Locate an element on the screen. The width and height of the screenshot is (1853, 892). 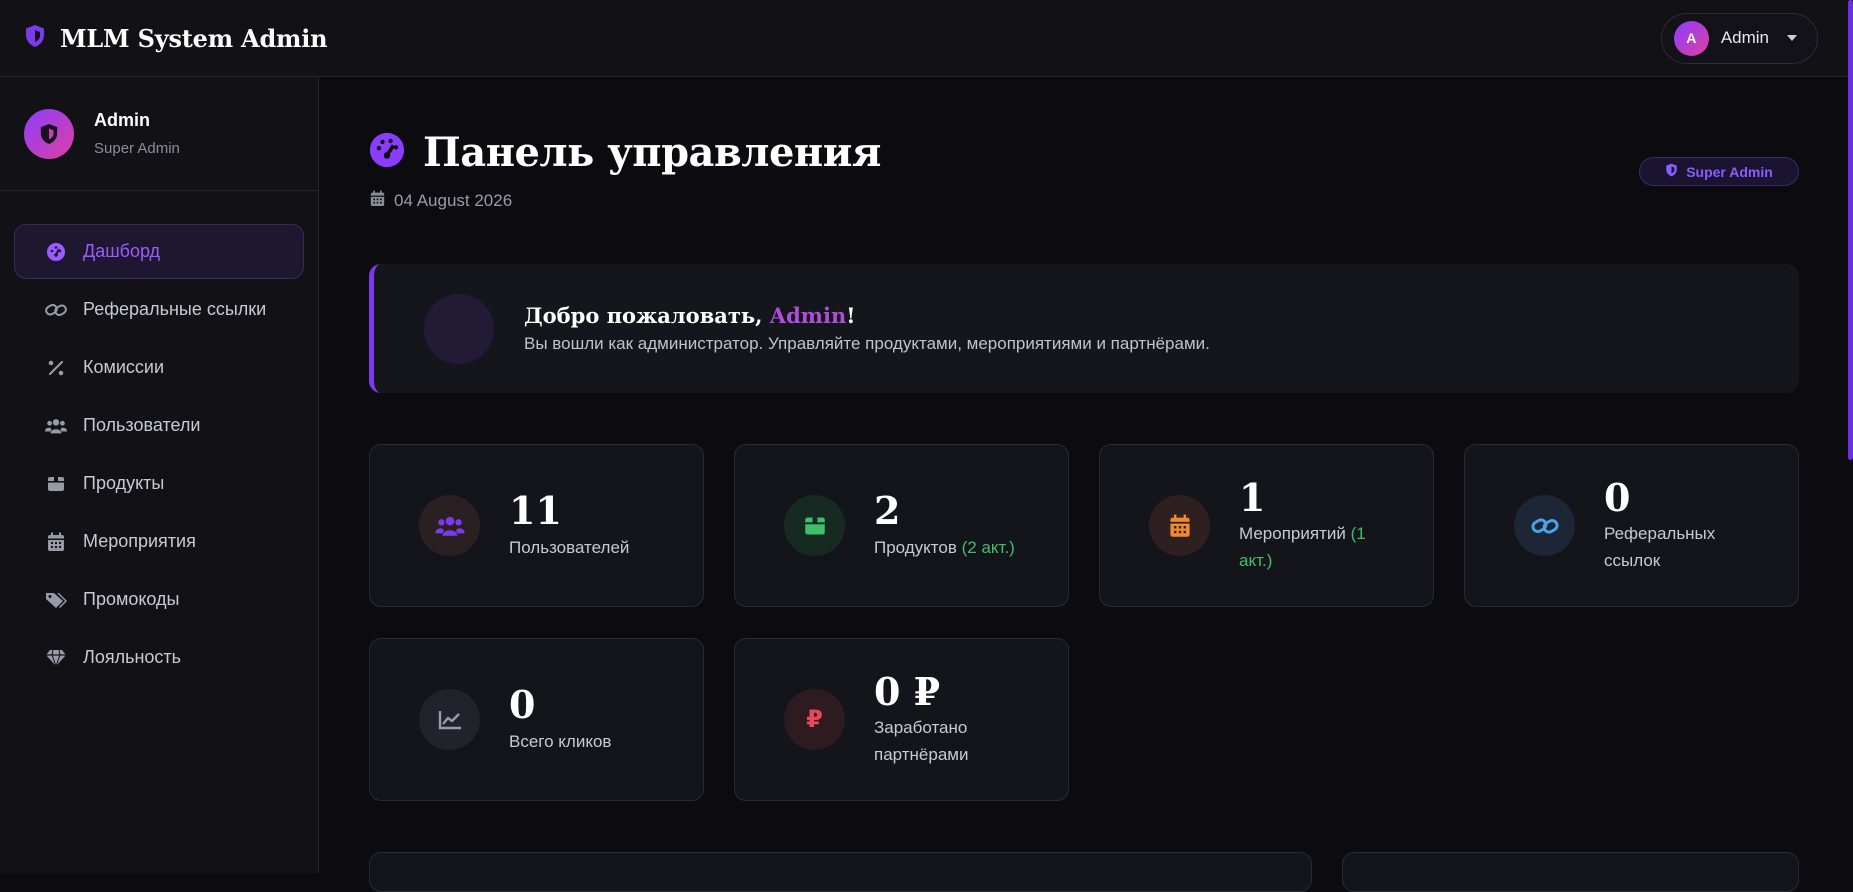
stat-label-extra: (2 акт.) is located at coordinates (988, 547).